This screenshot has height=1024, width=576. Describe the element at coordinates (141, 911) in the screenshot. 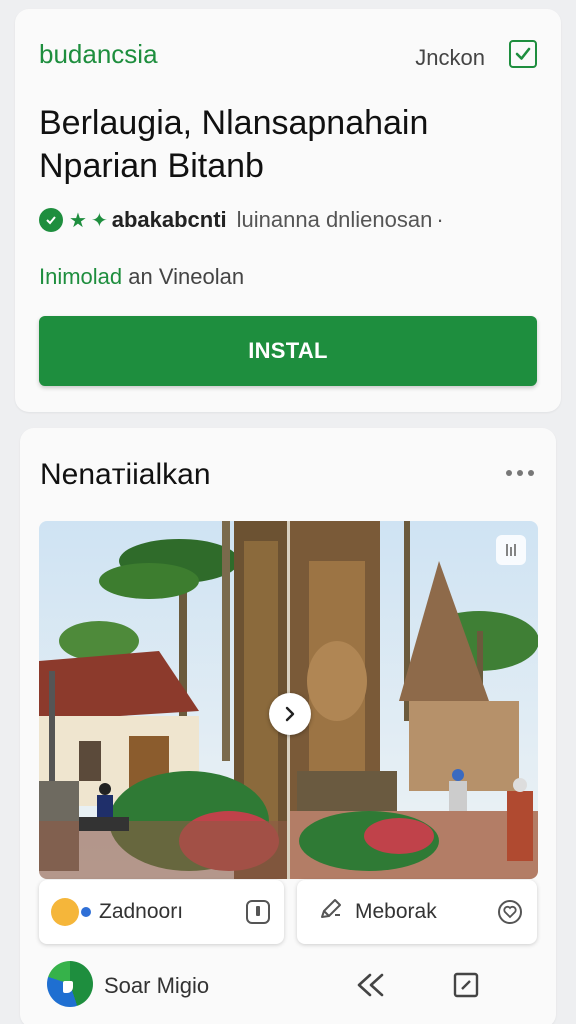

I see `chip-label: Zadnoorı` at that location.